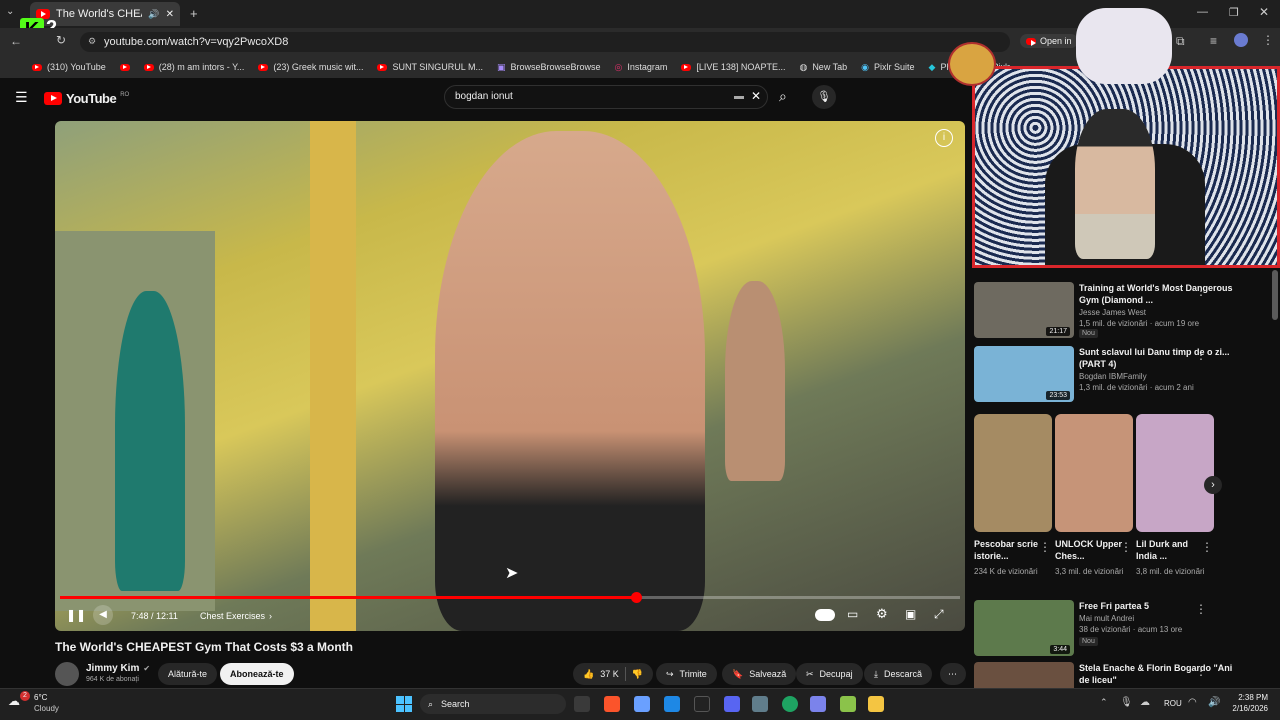 The height and width of the screenshot is (720, 1280). Describe the element at coordinates (612, 704) in the screenshot. I see `brave-browser-icon` at that location.